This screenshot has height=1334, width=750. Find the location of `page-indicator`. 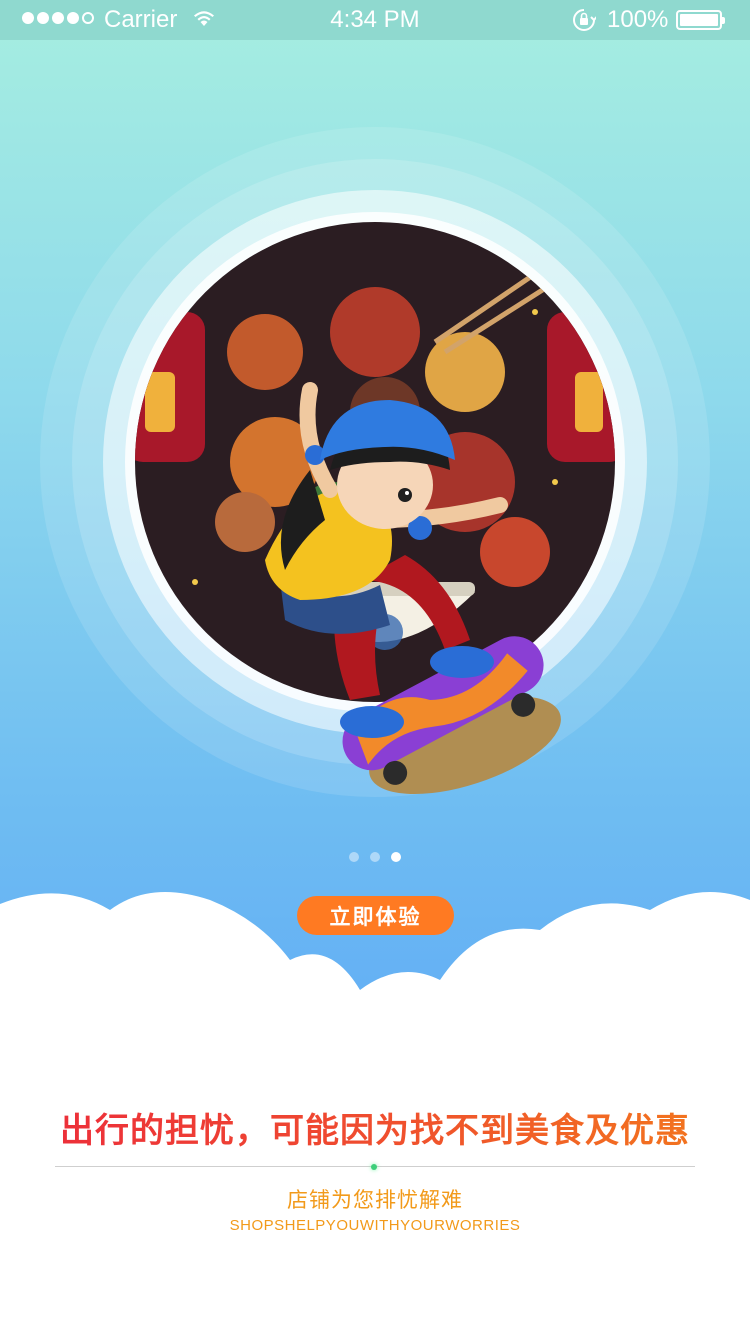

page-indicator is located at coordinates (375, 857).